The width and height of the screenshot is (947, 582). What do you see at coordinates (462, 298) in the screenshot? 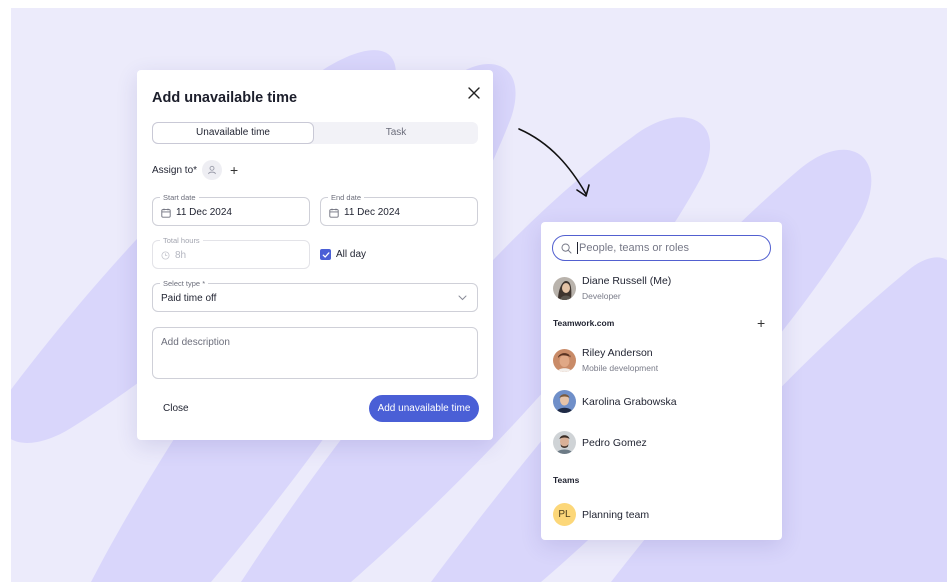
I see `chevron-down-icon` at bounding box center [462, 298].